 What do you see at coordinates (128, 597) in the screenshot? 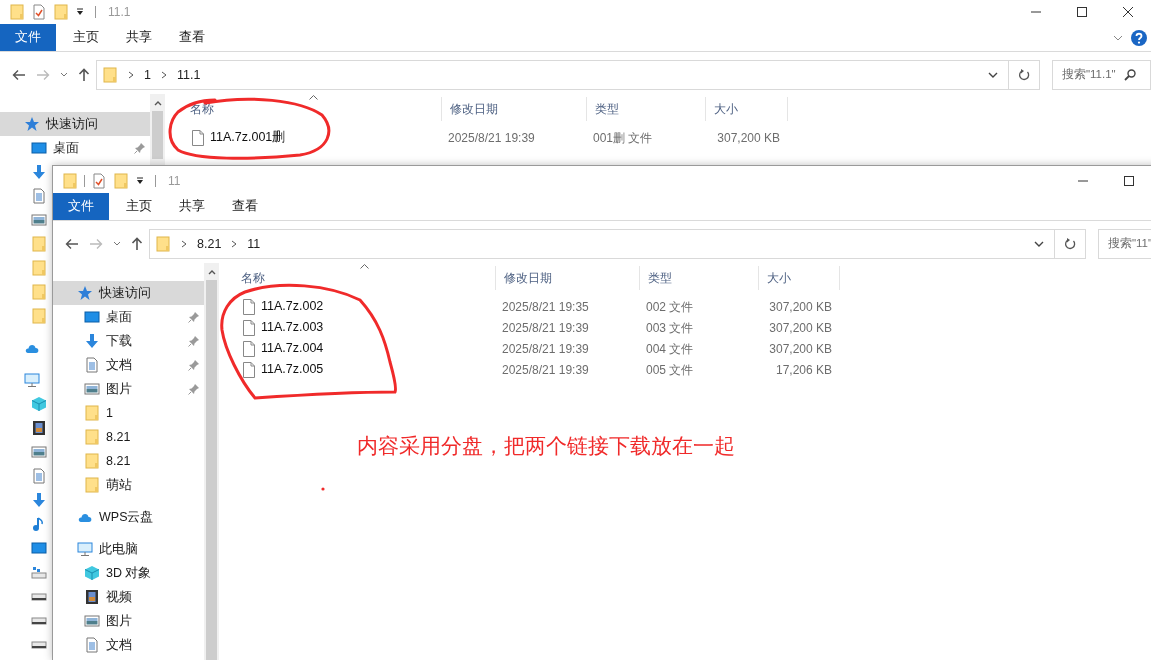
I see `nav-item: 视频` at bounding box center [128, 597].